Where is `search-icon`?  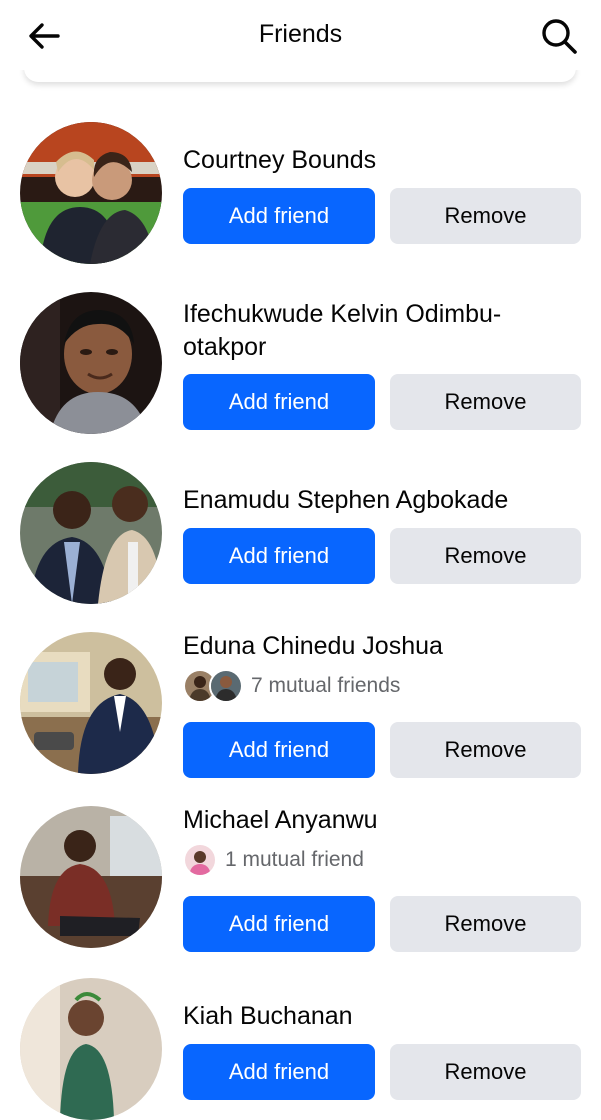 search-icon is located at coordinates (559, 36).